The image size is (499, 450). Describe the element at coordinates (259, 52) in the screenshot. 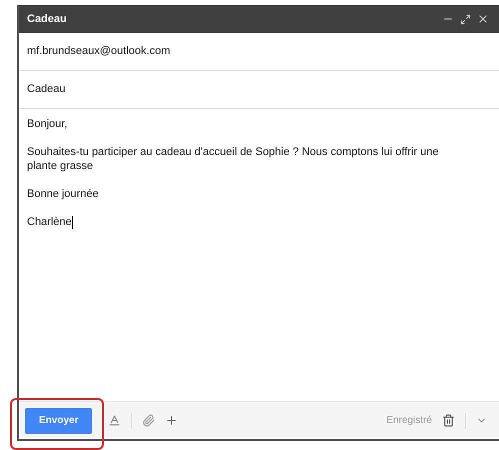

I see `to-field: mf.brundseaux@outlook.com` at that location.